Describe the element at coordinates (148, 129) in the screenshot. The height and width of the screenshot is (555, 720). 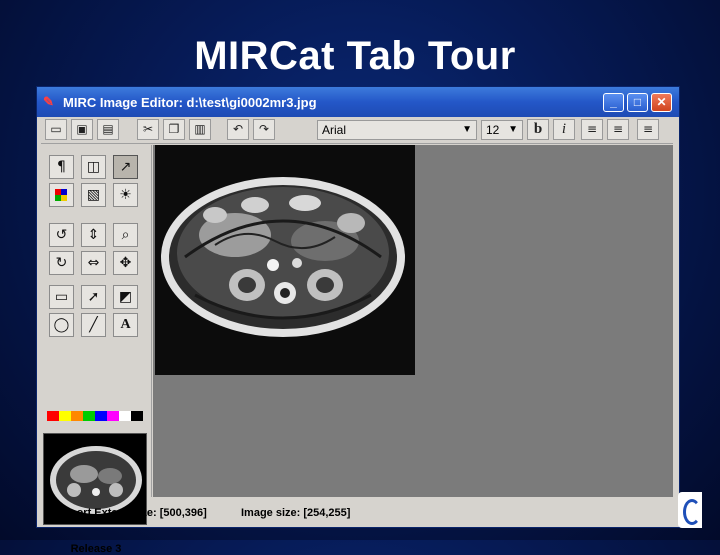
I see `cut-icon: ✂` at that location.